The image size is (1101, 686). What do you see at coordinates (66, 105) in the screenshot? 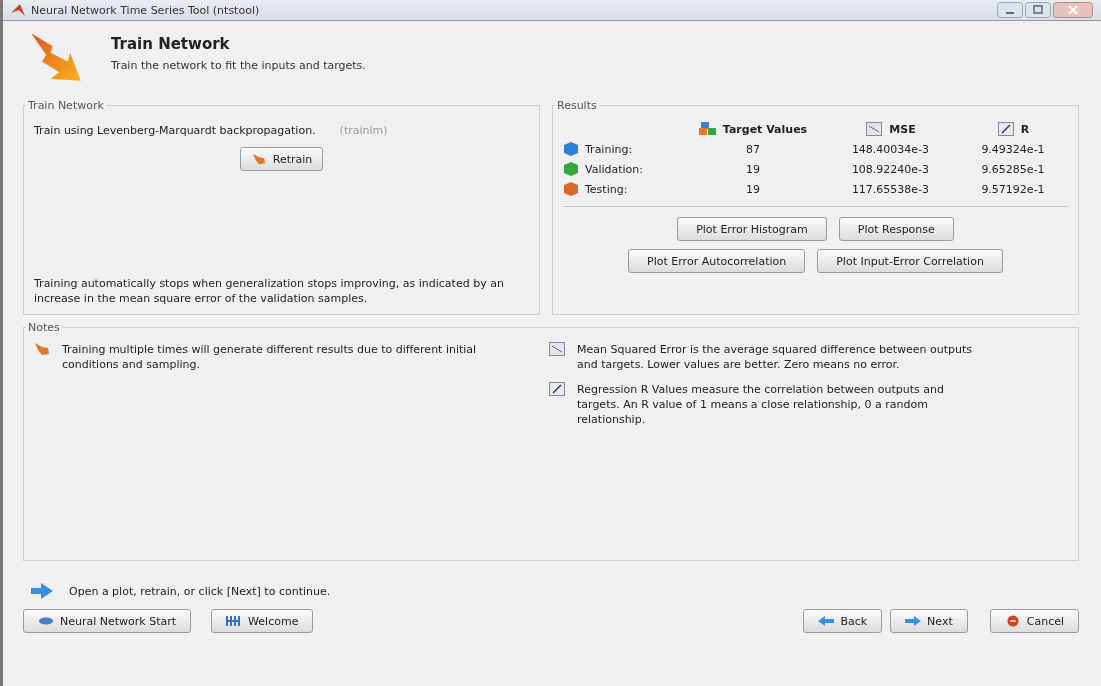
I see `panel-title: Train Network` at bounding box center [66, 105].